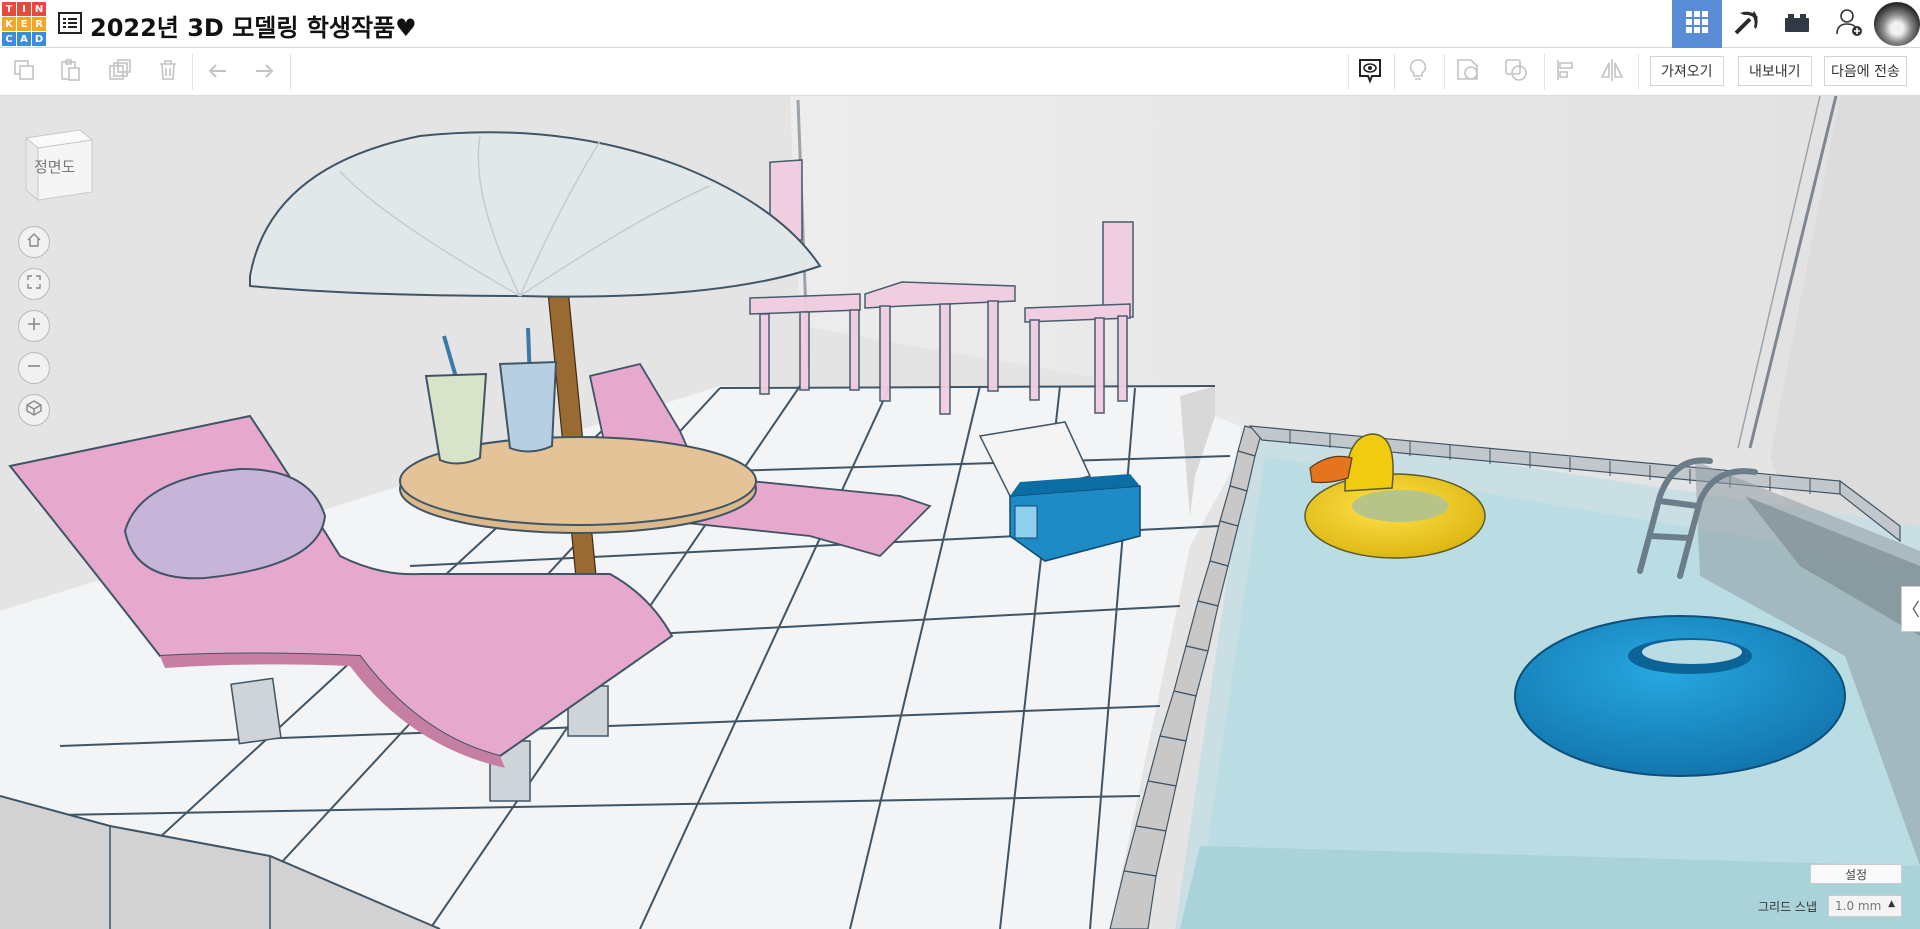 The image size is (1920, 929). I want to click on logo-letter: T, so click(9, 9).